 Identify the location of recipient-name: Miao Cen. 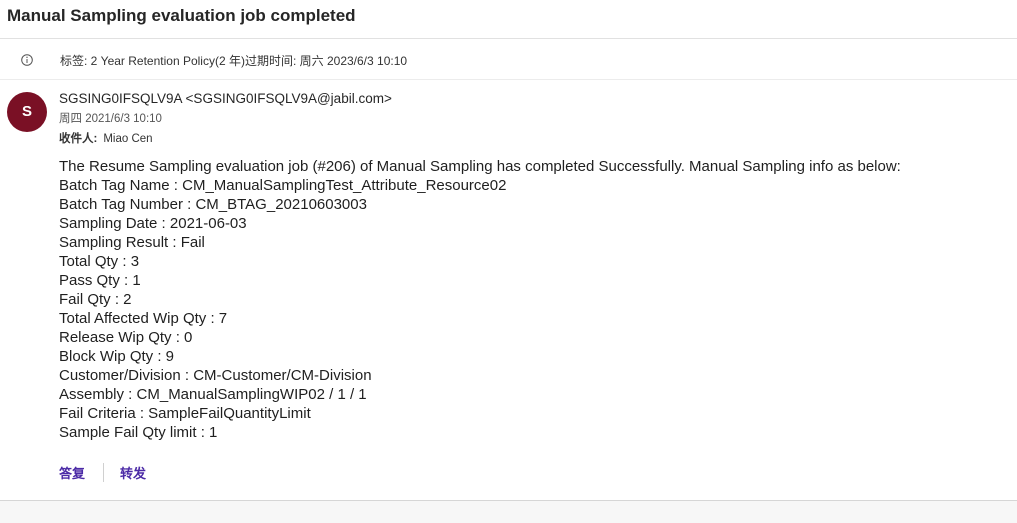
(127, 139).